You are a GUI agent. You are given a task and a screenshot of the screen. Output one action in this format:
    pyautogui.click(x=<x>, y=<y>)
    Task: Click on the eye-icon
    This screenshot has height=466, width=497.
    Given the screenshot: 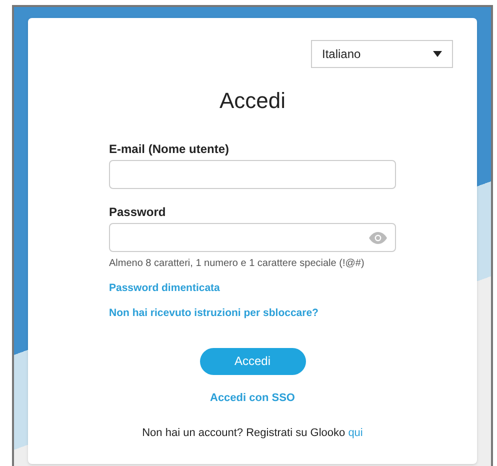 What is the action you would take?
    pyautogui.click(x=378, y=238)
    